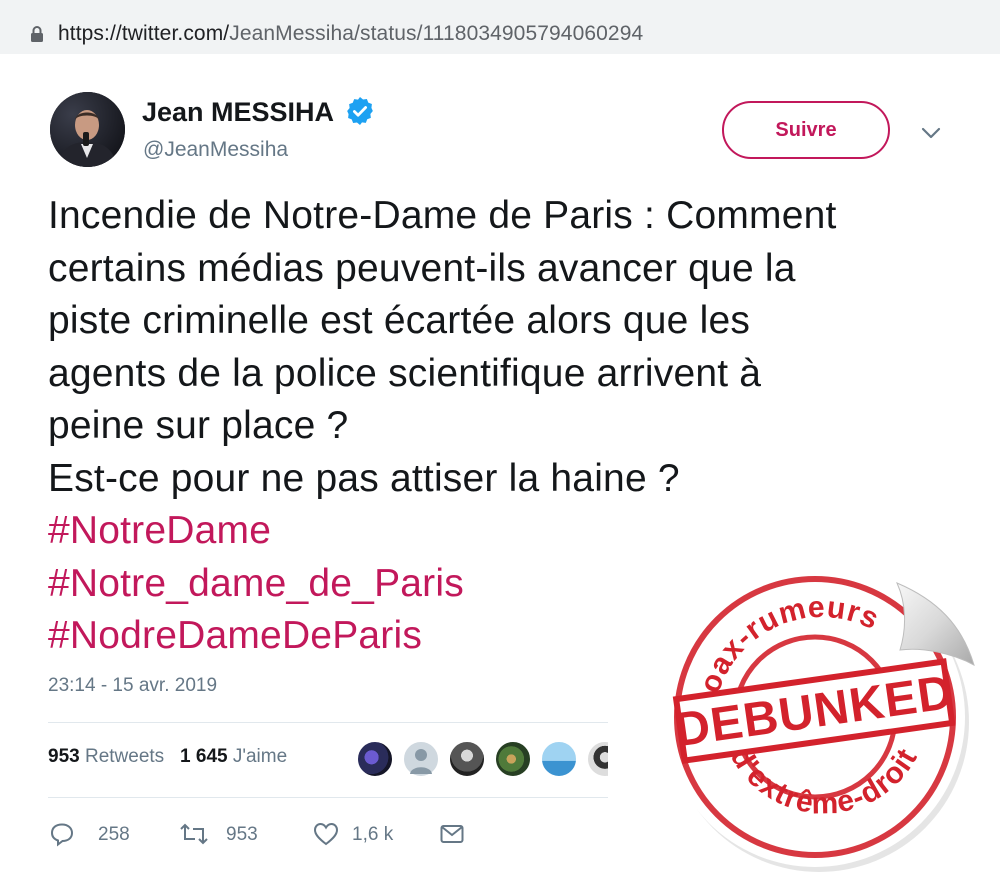 The width and height of the screenshot is (1000, 888). Describe the element at coordinates (263, 835) in the screenshot. I see `tweet-action-bar: 258 953 1,6 k` at that location.